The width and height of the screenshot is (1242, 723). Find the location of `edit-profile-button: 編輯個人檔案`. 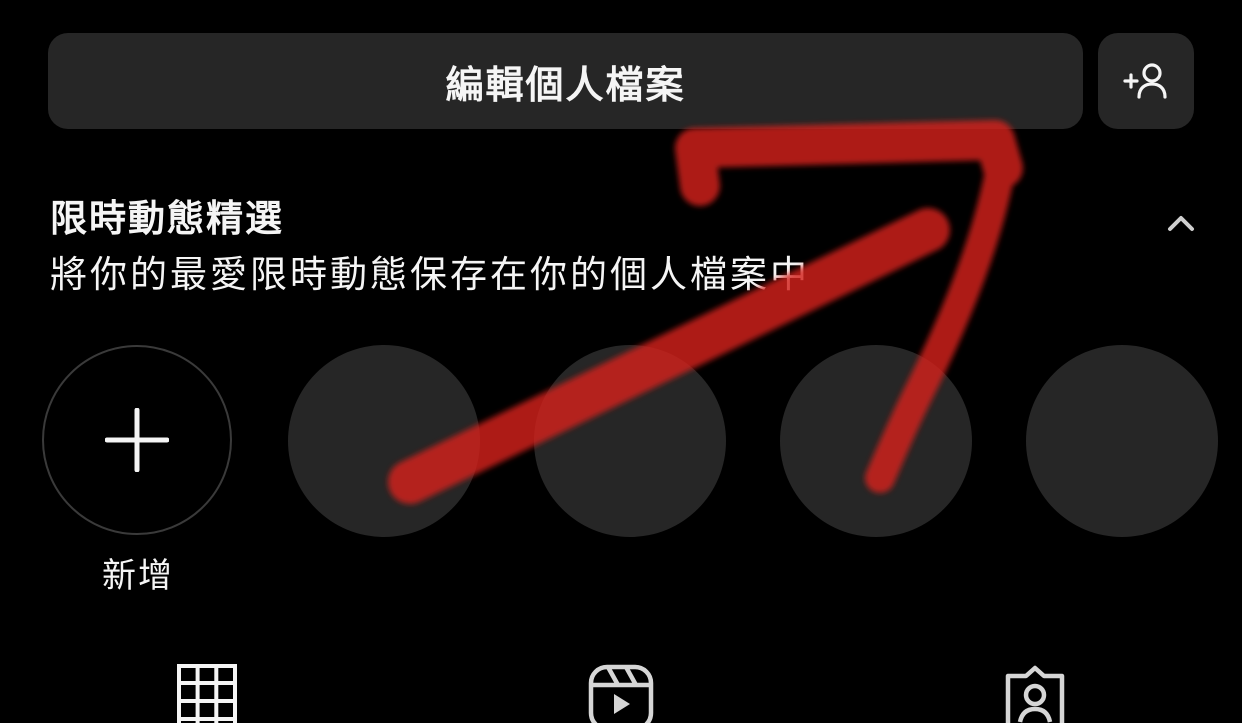

edit-profile-button: 編輯個人檔案 is located at coordinates (565, 81).